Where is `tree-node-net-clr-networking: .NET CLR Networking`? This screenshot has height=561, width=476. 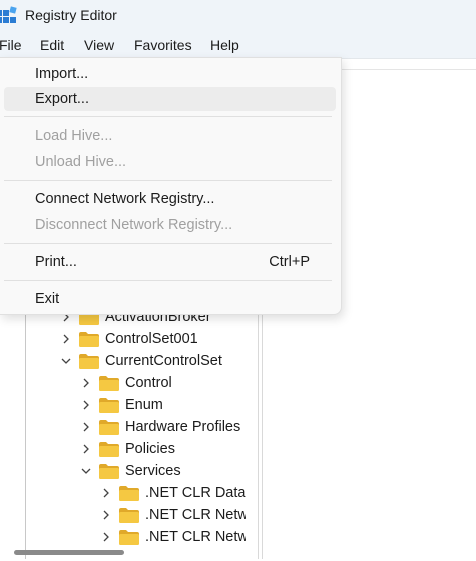 tree-node-net-clr-networking: .NET CLR Networking is located at coordinates (172, 515).